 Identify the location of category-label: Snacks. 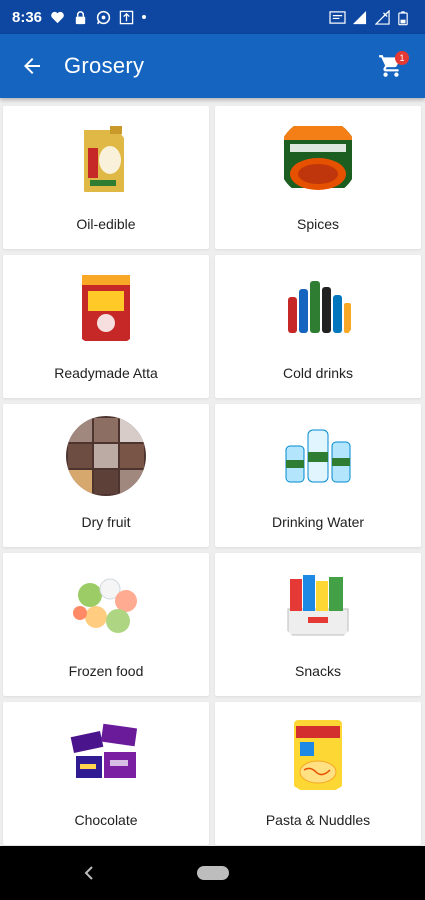
(318, 671).